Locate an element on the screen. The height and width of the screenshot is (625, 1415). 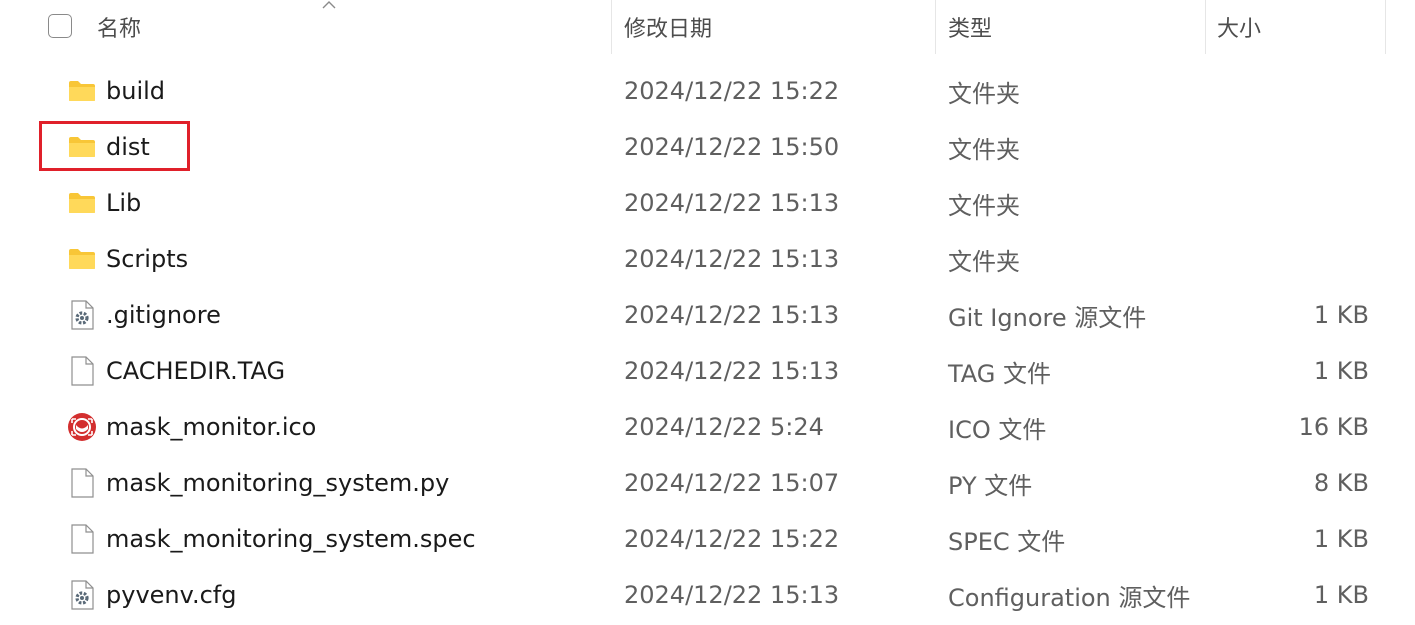
sort-ascending-icon is located at coordinates (329, 5).